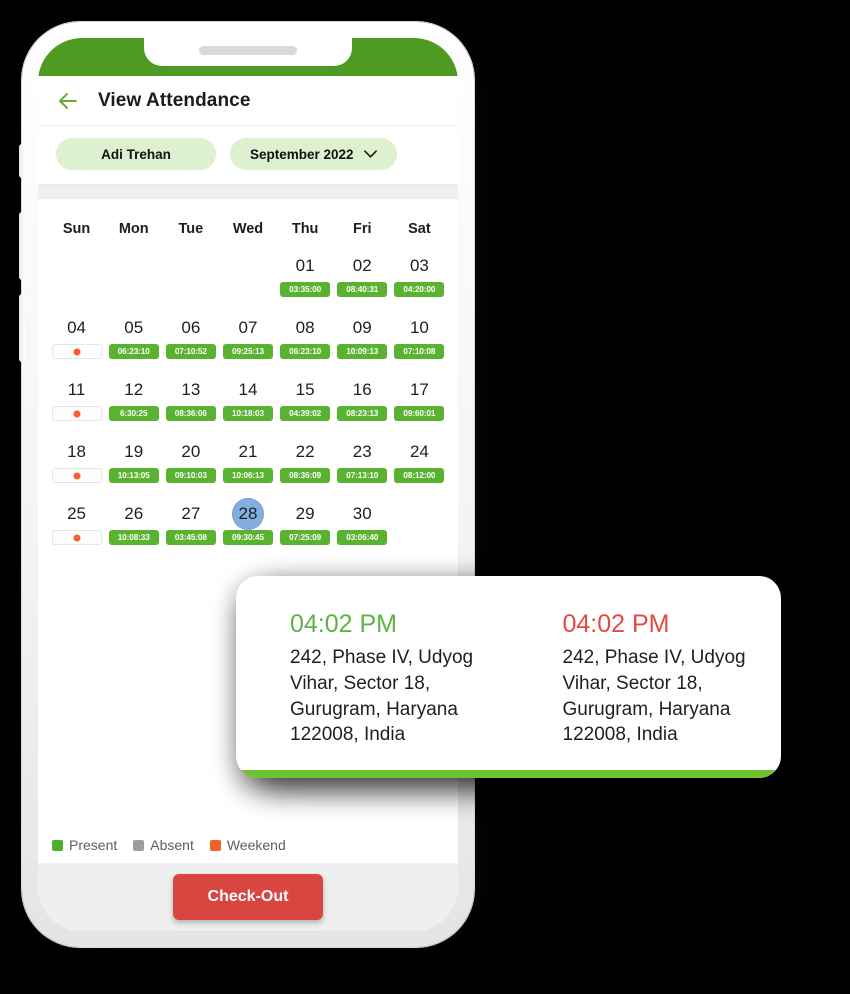 Image resolution: width=850 pixels, height=994 pixels. I want to click on calendar-day-cell-25: 25, so click(76, 530).